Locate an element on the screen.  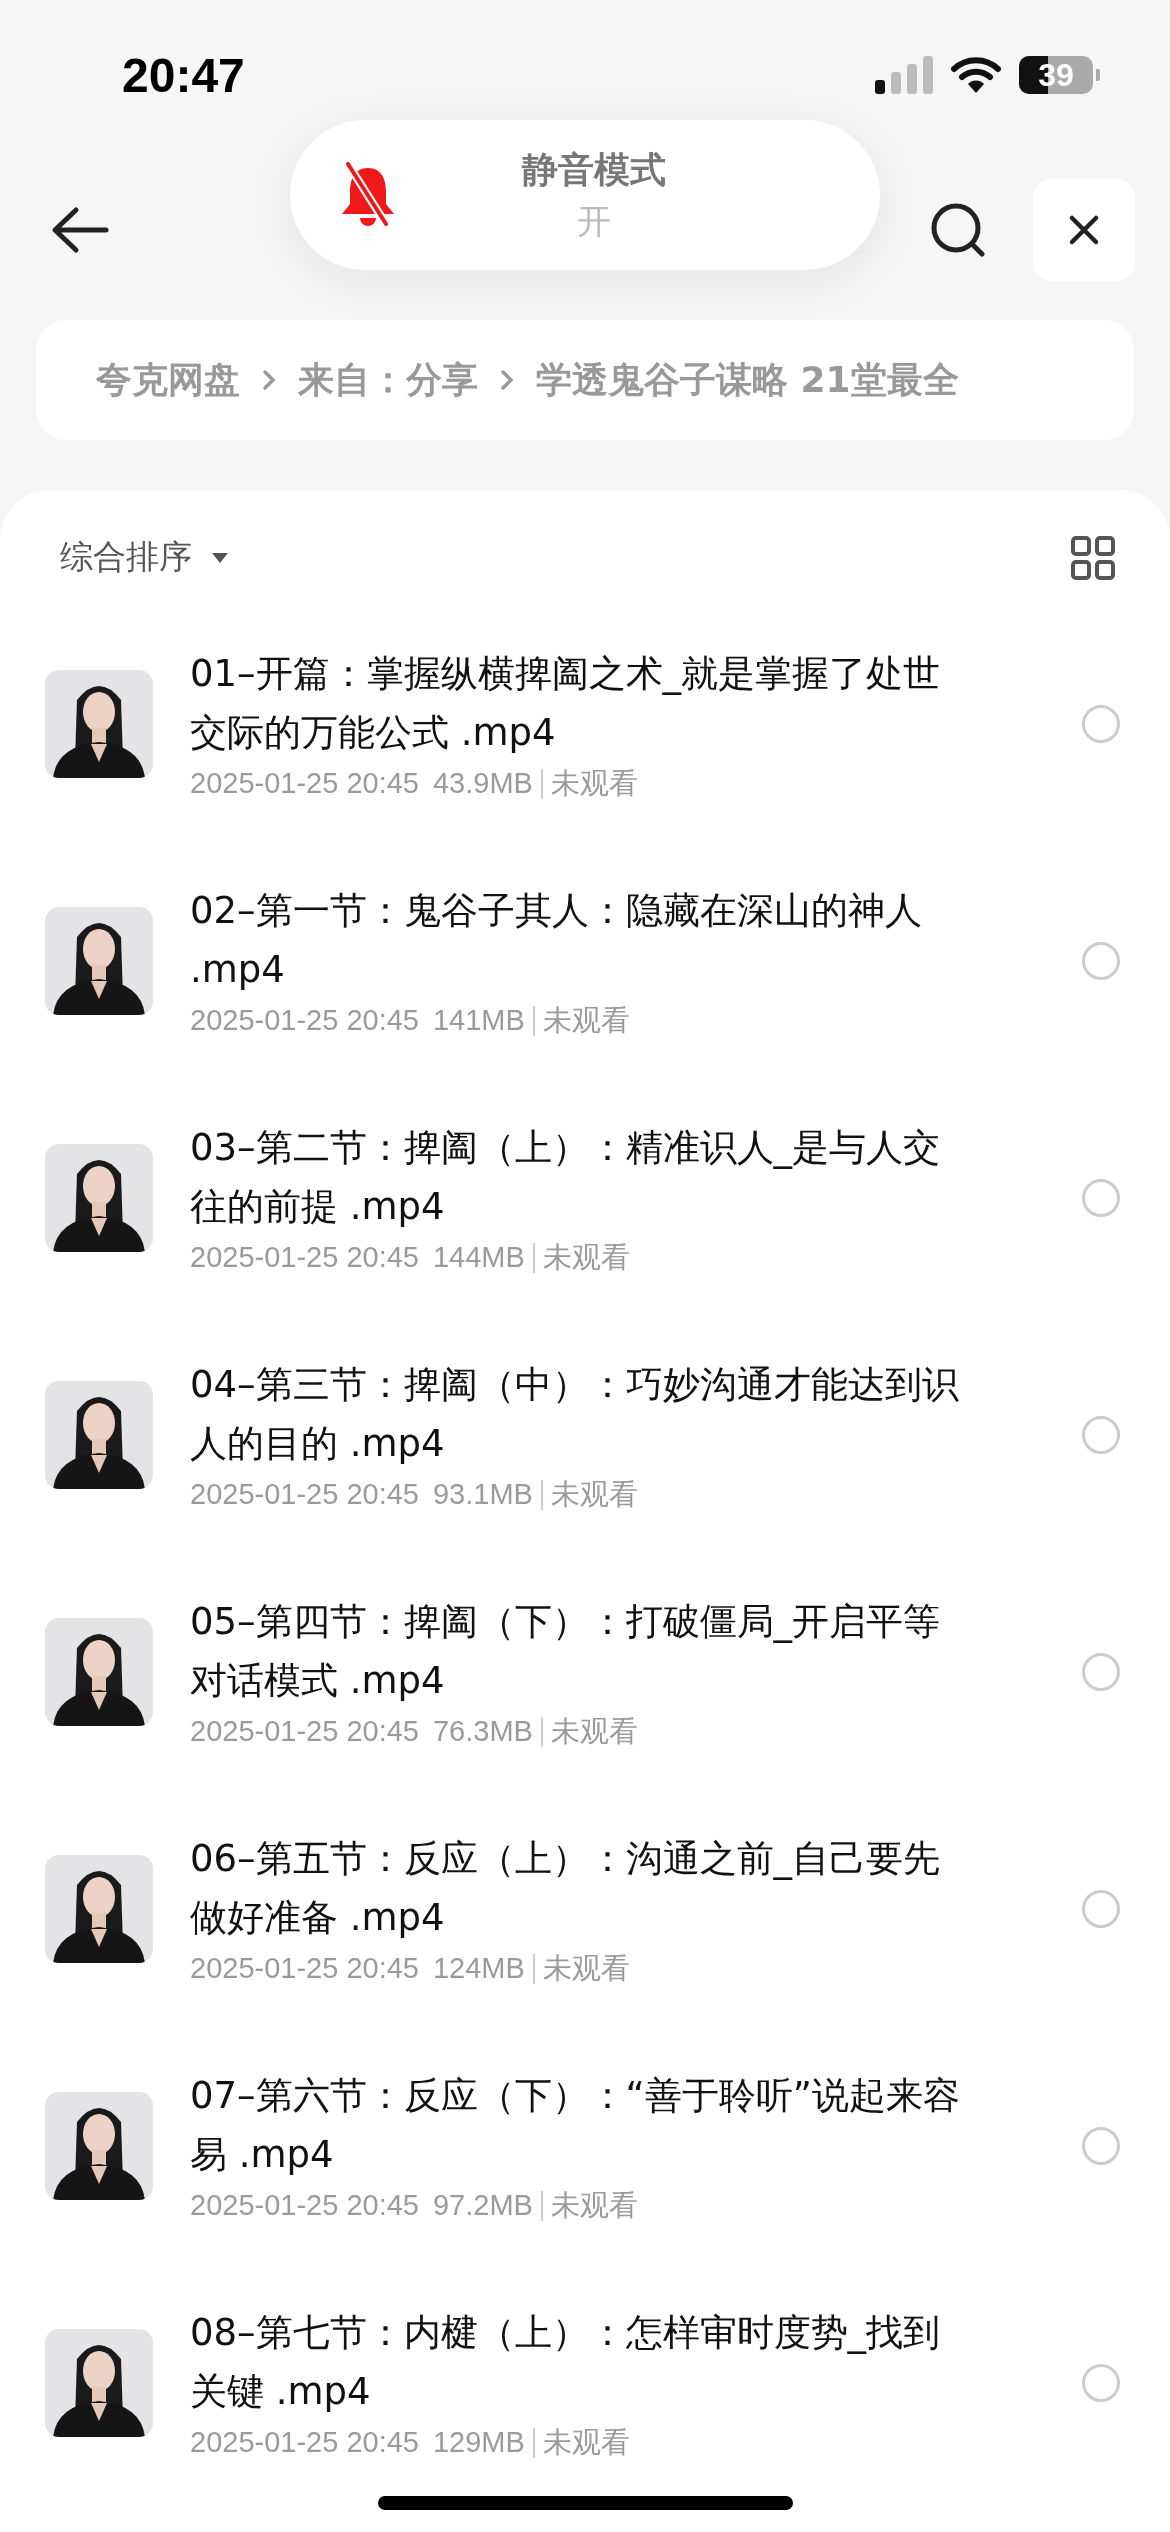
file-name: 07–第六节：反应（下）：“善于聆听”说起来容易 .mp4 is located at coordinates (575, 2124).